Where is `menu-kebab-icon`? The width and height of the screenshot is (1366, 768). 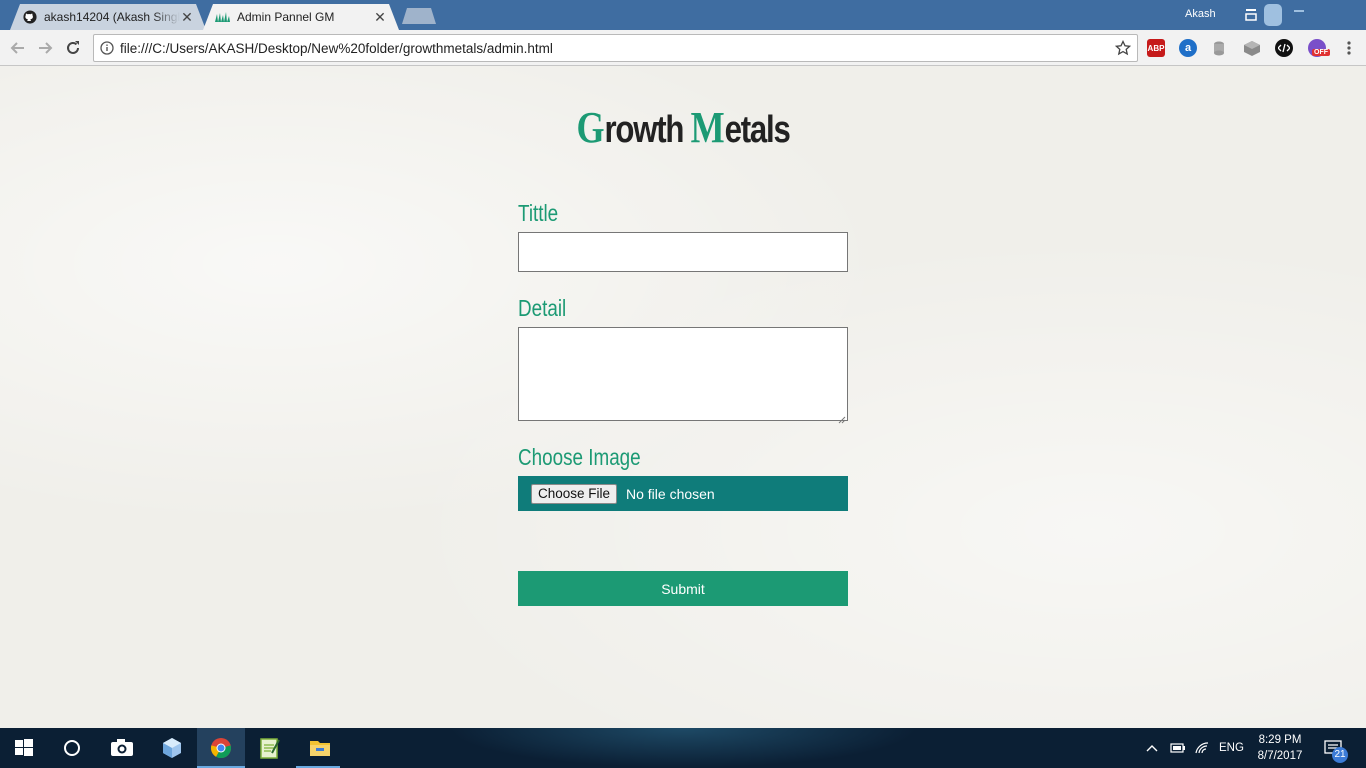
menu-kebab-icon is located at coordinates (1349, 48).